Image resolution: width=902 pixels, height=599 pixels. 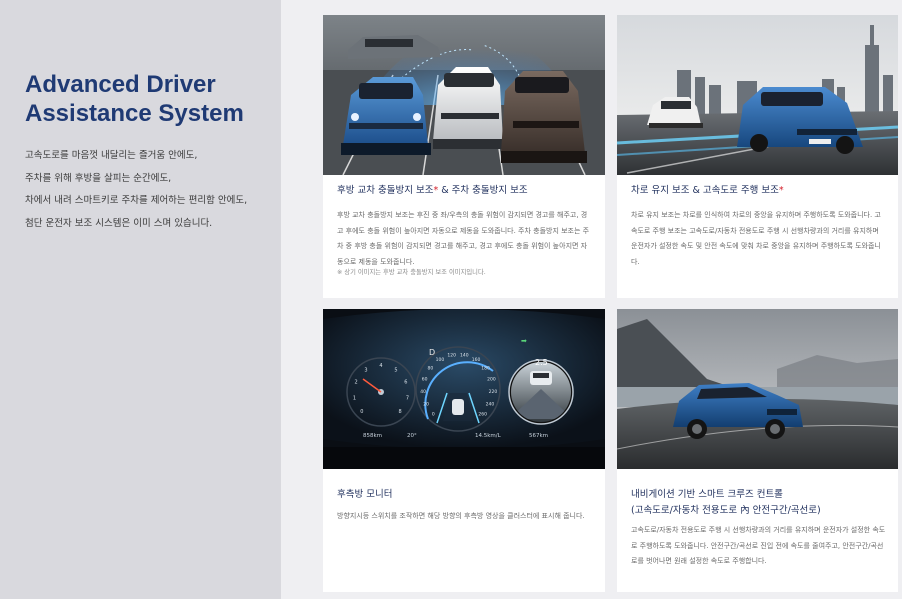 I want to click on gauge-tick-label: 6, so click(x=405, y=383).